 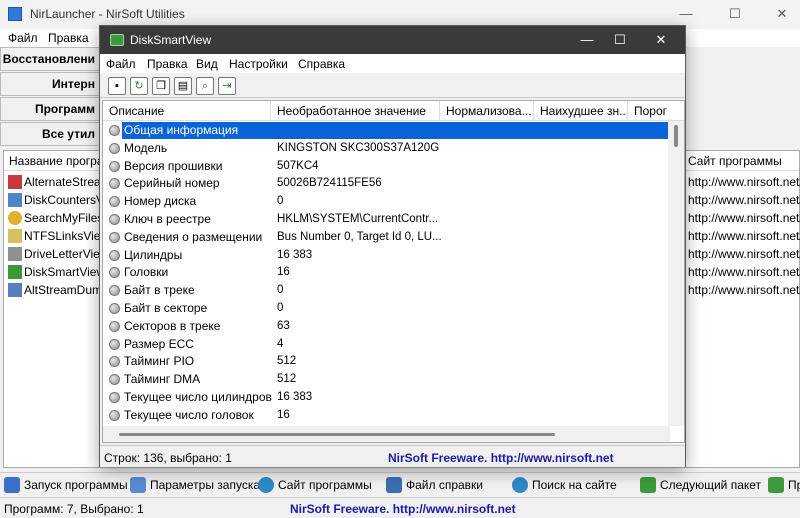 What do you see at coordinates (686, 14) in the screenshot?
I see `nirlauncher-minimize-button: —` at bounding box center [686, 14].